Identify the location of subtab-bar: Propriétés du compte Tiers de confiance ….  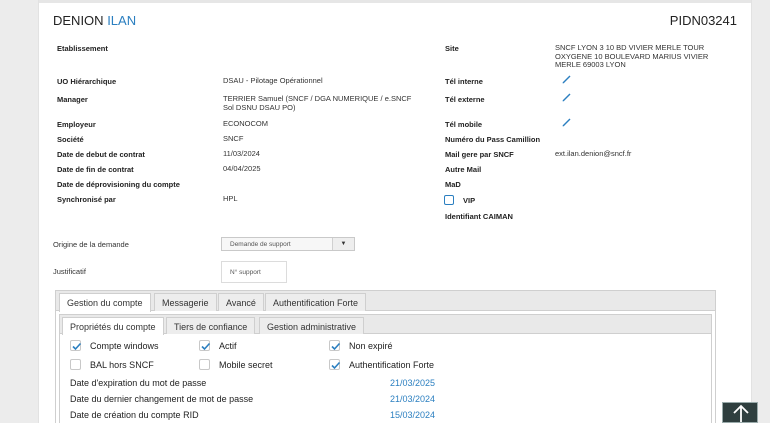
(385, 325).